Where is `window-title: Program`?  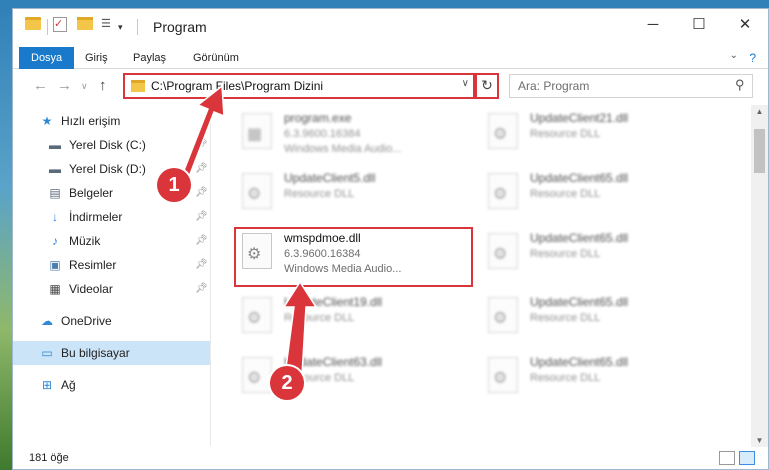
window-title: Program is located at coordinates (180, 27).